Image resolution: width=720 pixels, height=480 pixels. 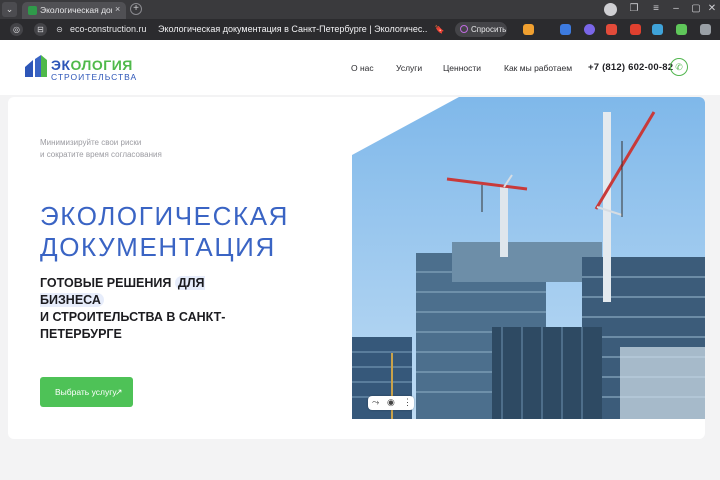 I want to click on reader-icon: ⊟, so click(x=40, y=29).